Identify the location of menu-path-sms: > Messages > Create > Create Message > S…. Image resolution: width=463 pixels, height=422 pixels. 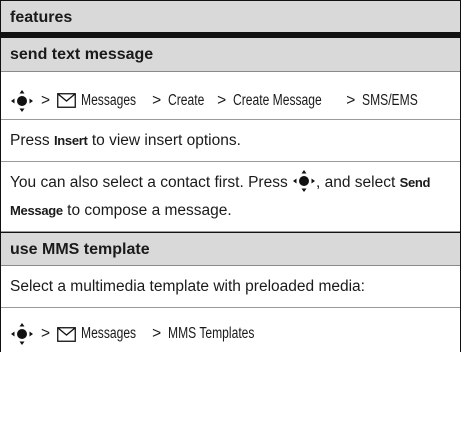
(230, 96).